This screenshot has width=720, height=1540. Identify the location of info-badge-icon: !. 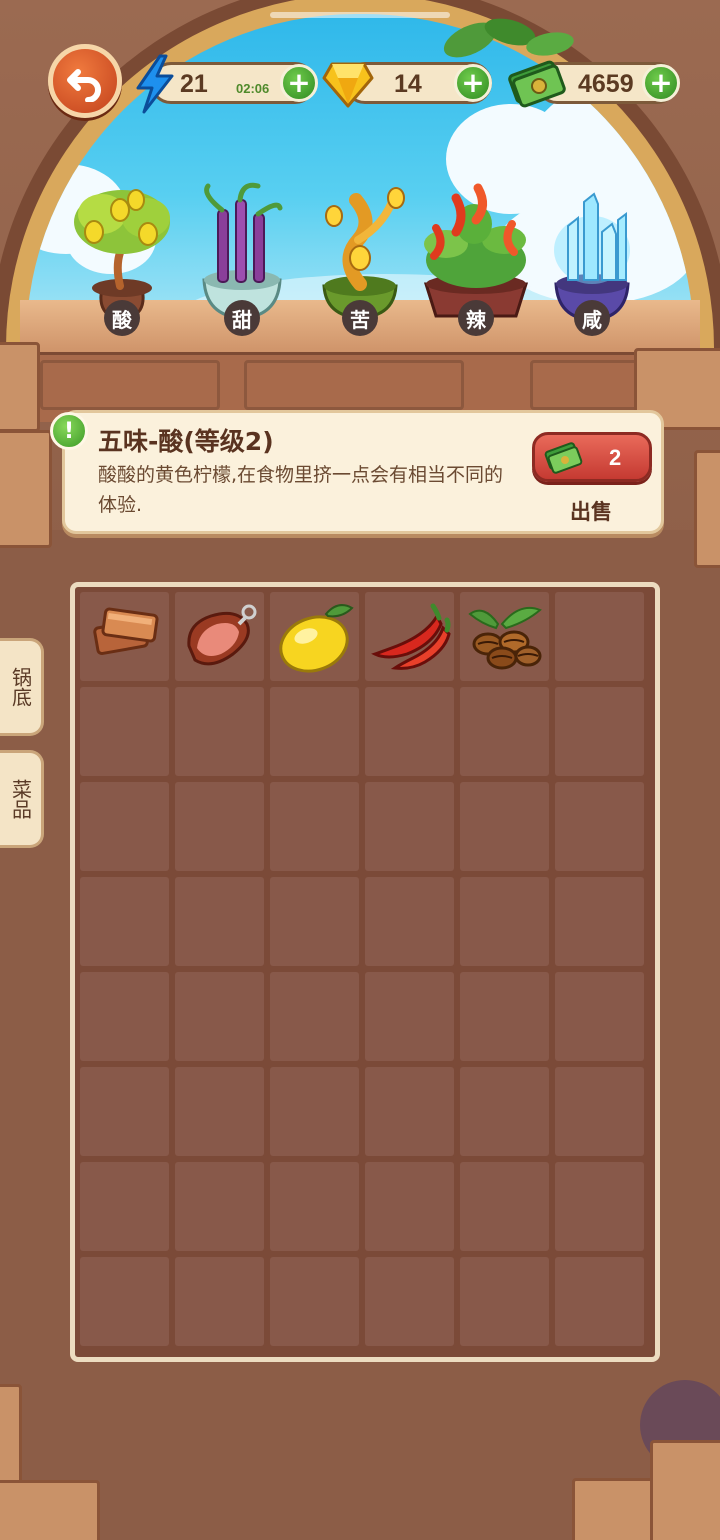
(69, 431).